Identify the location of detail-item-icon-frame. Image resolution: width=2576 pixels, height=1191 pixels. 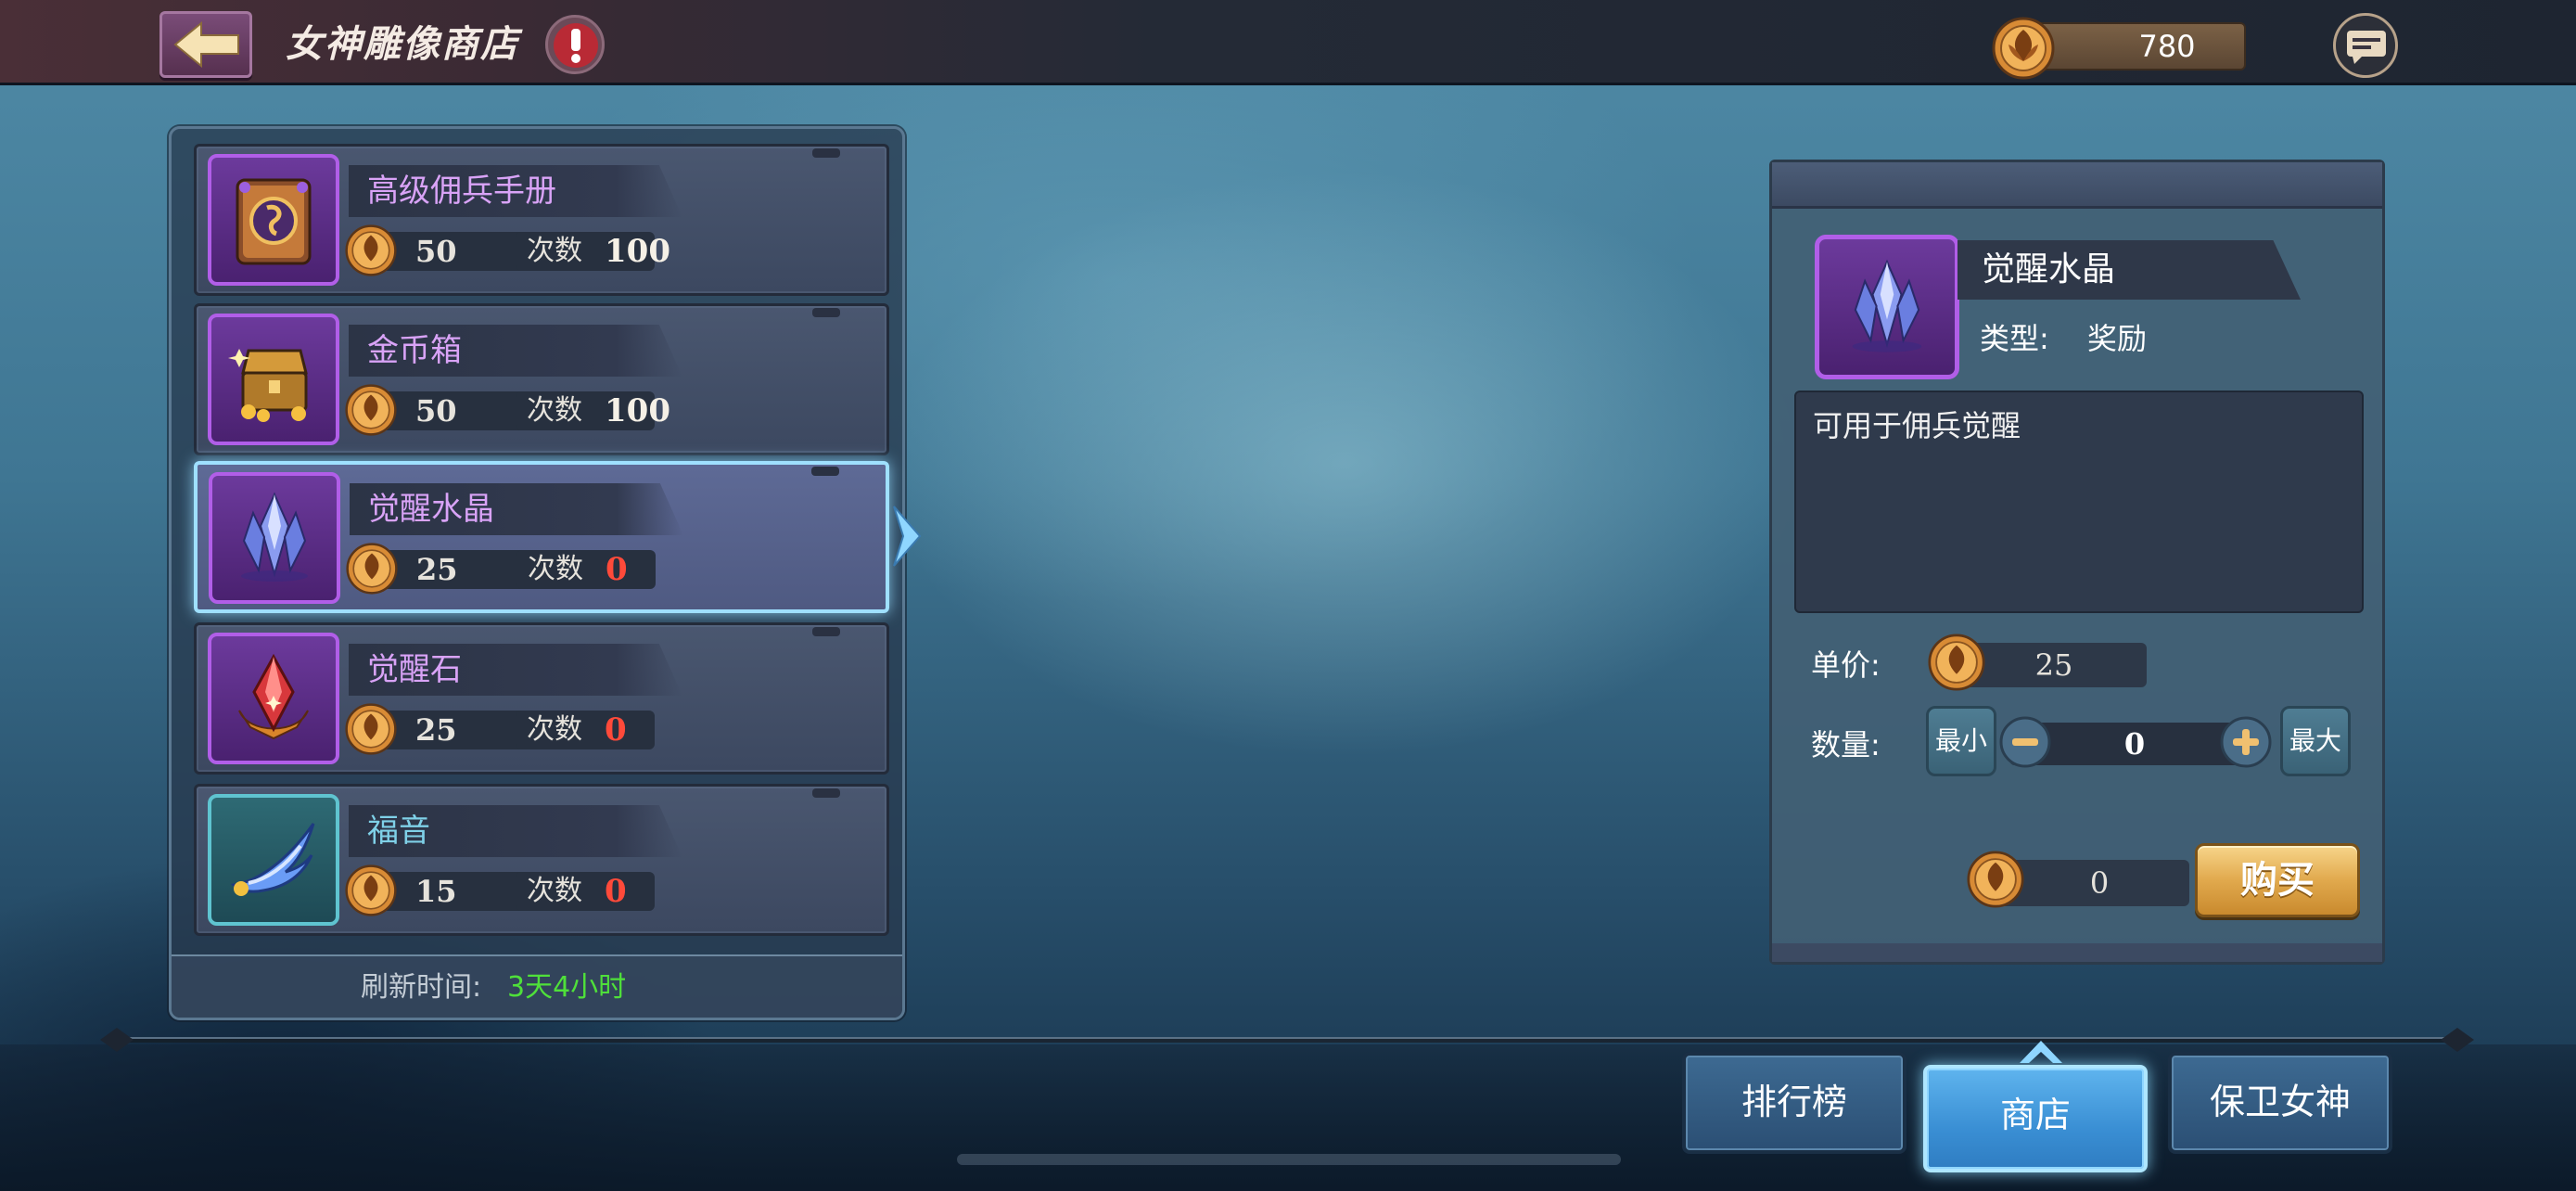
(1887, 307).